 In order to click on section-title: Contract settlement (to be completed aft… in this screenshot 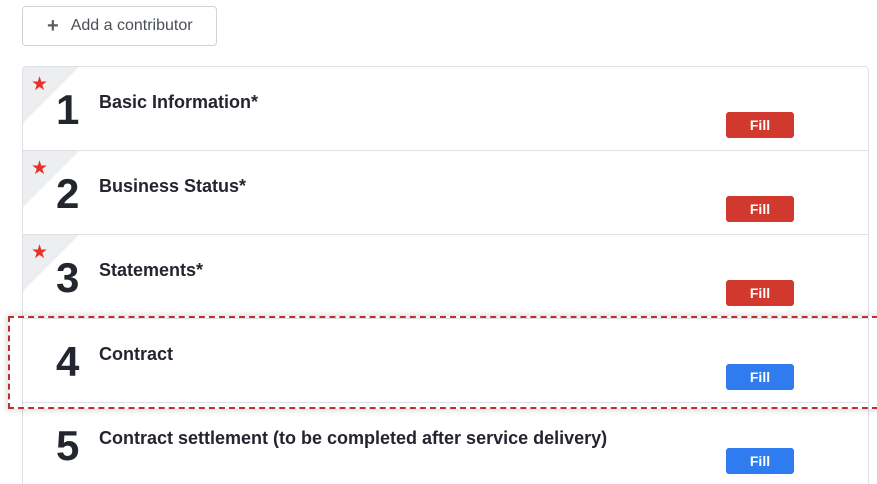, I will do `click(353, 438)`.